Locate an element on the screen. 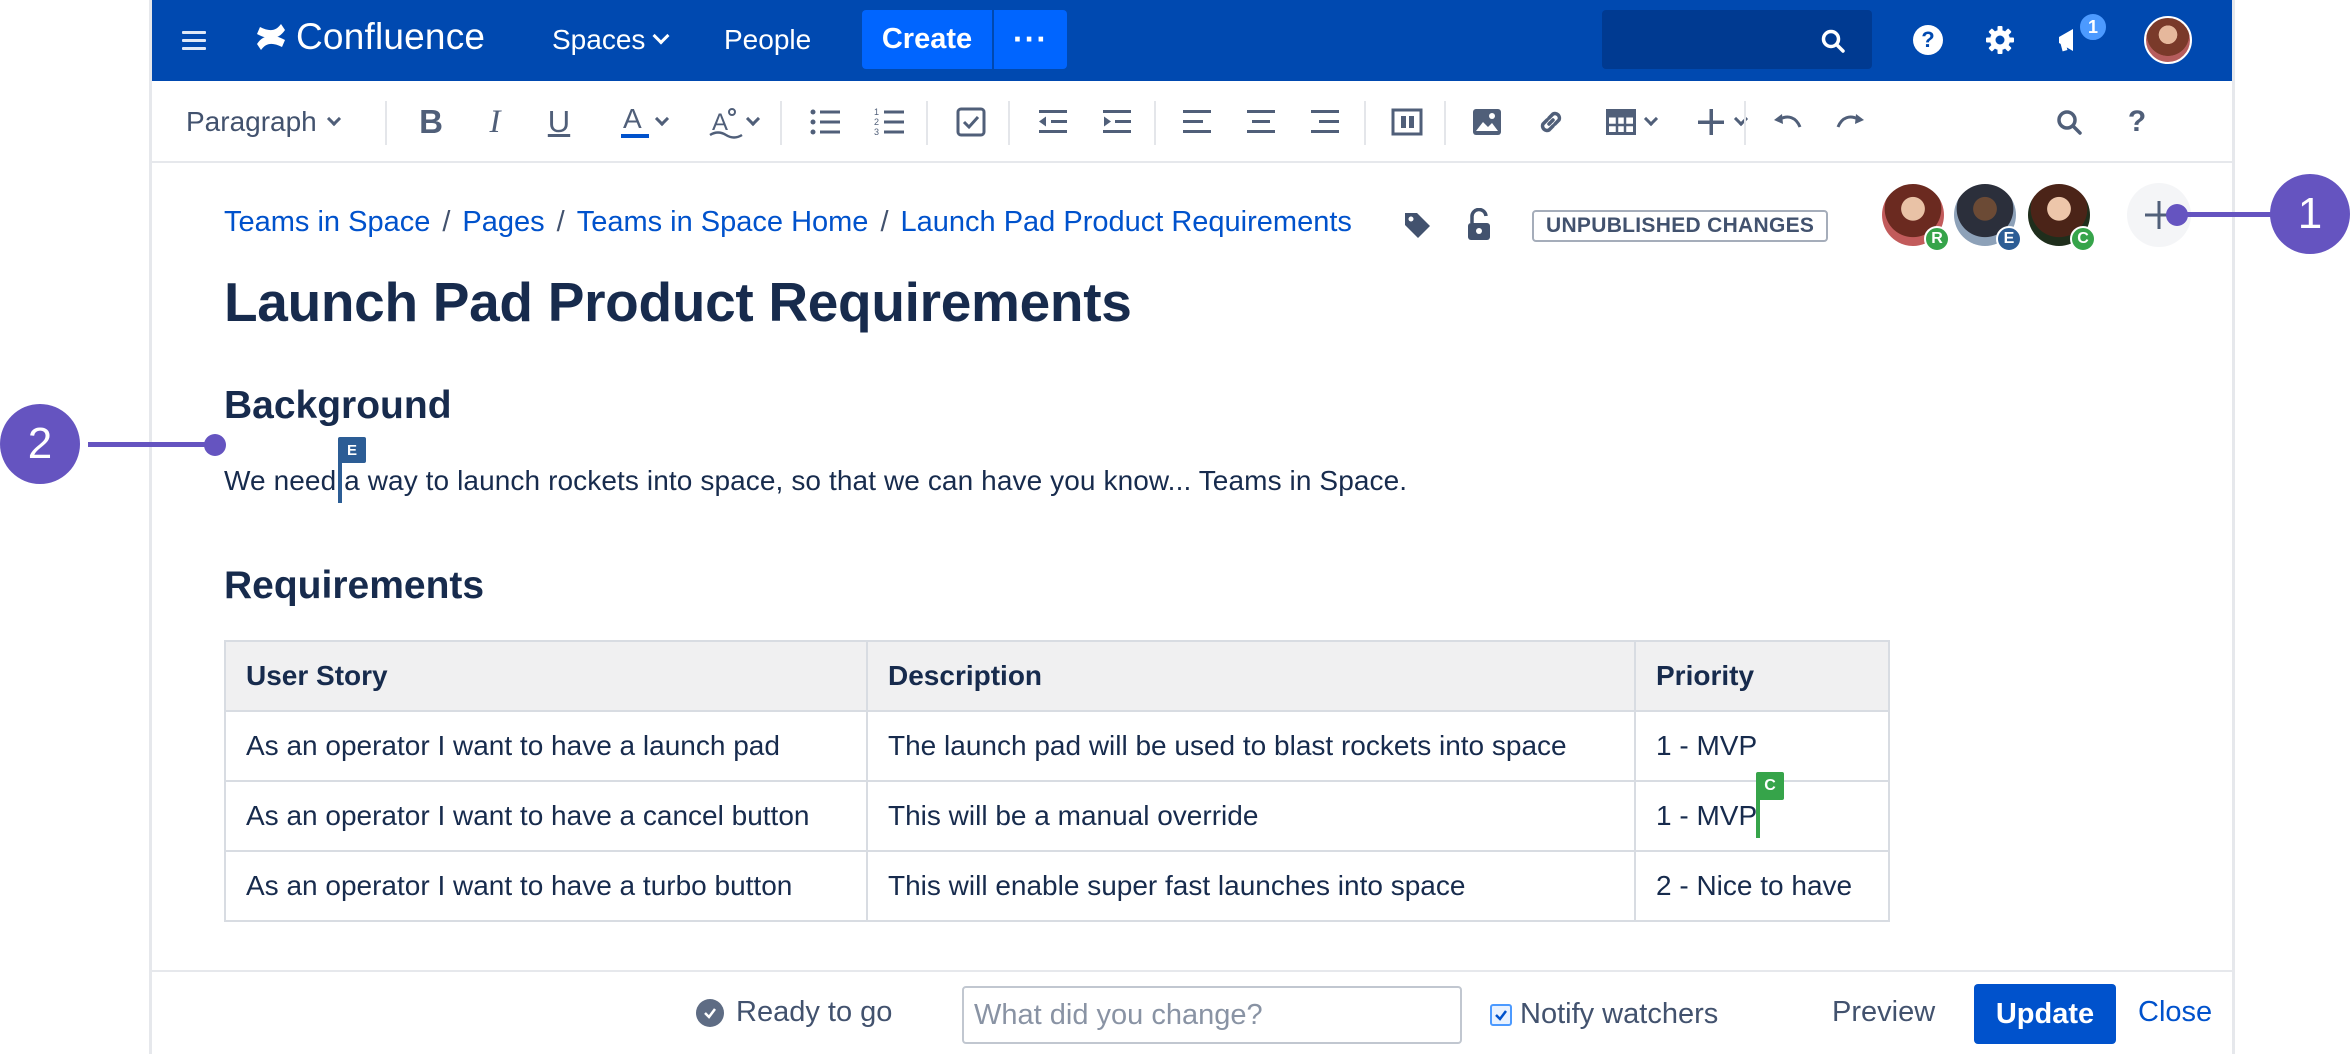  align-right-icon is located at coordinates (1325, 122).